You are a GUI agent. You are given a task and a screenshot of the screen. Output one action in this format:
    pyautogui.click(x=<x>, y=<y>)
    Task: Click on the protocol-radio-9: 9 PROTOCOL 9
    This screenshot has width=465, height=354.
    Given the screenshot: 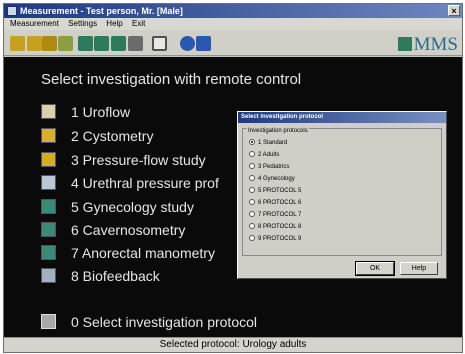 What is the action you would take?
    pyautogui.click(x=275, y=239)
    